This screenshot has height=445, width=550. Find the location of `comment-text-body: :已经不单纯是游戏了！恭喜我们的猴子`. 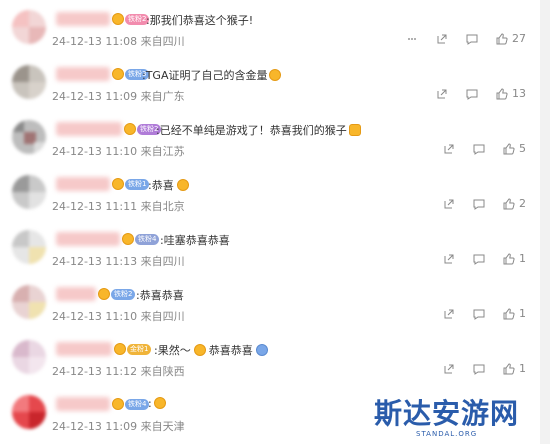

comment-text-body: :已经不单纯是游戏了！恭喜我们的猴子 is located at coordinates (251, 130).